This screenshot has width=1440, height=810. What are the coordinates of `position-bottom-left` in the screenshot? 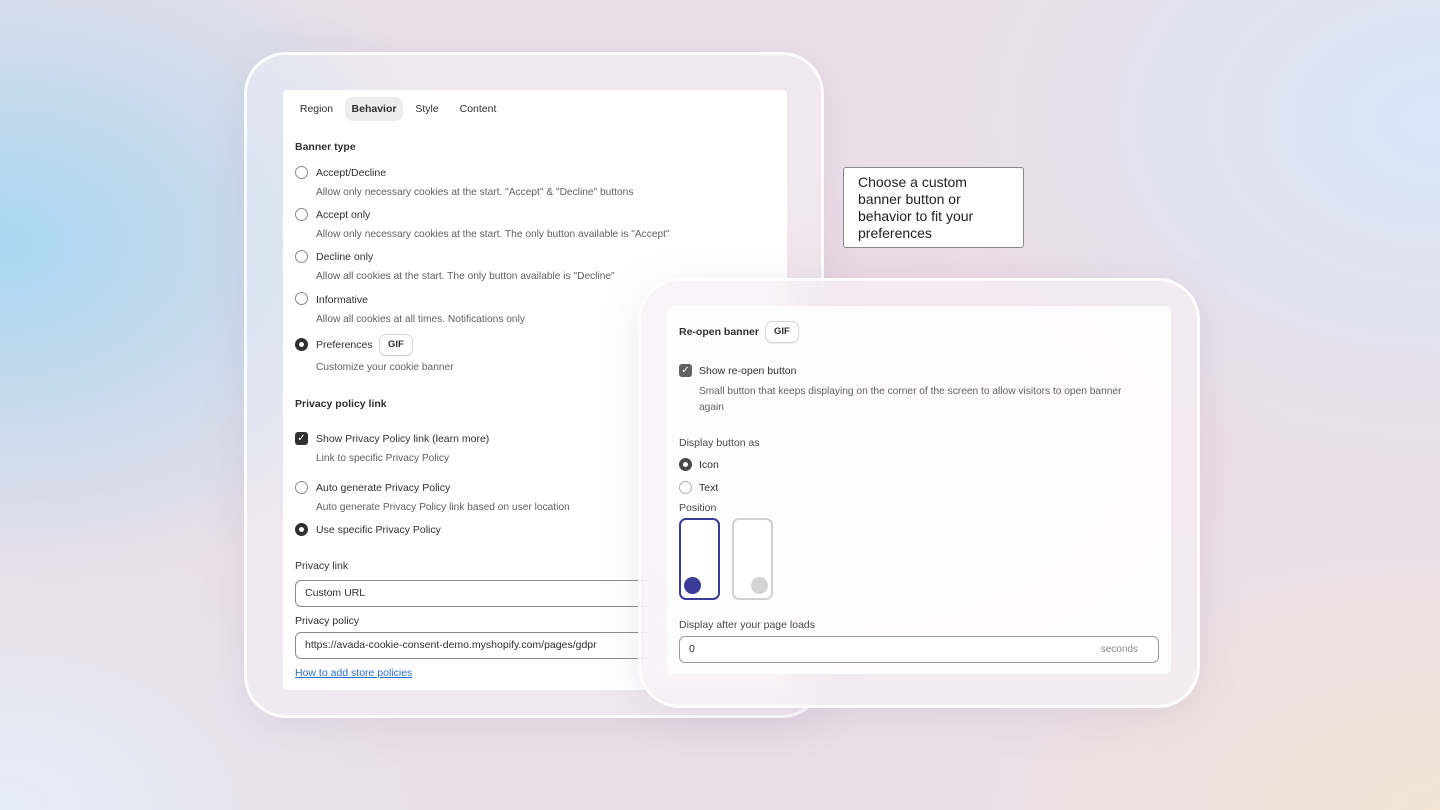 It's located at (699, 559).